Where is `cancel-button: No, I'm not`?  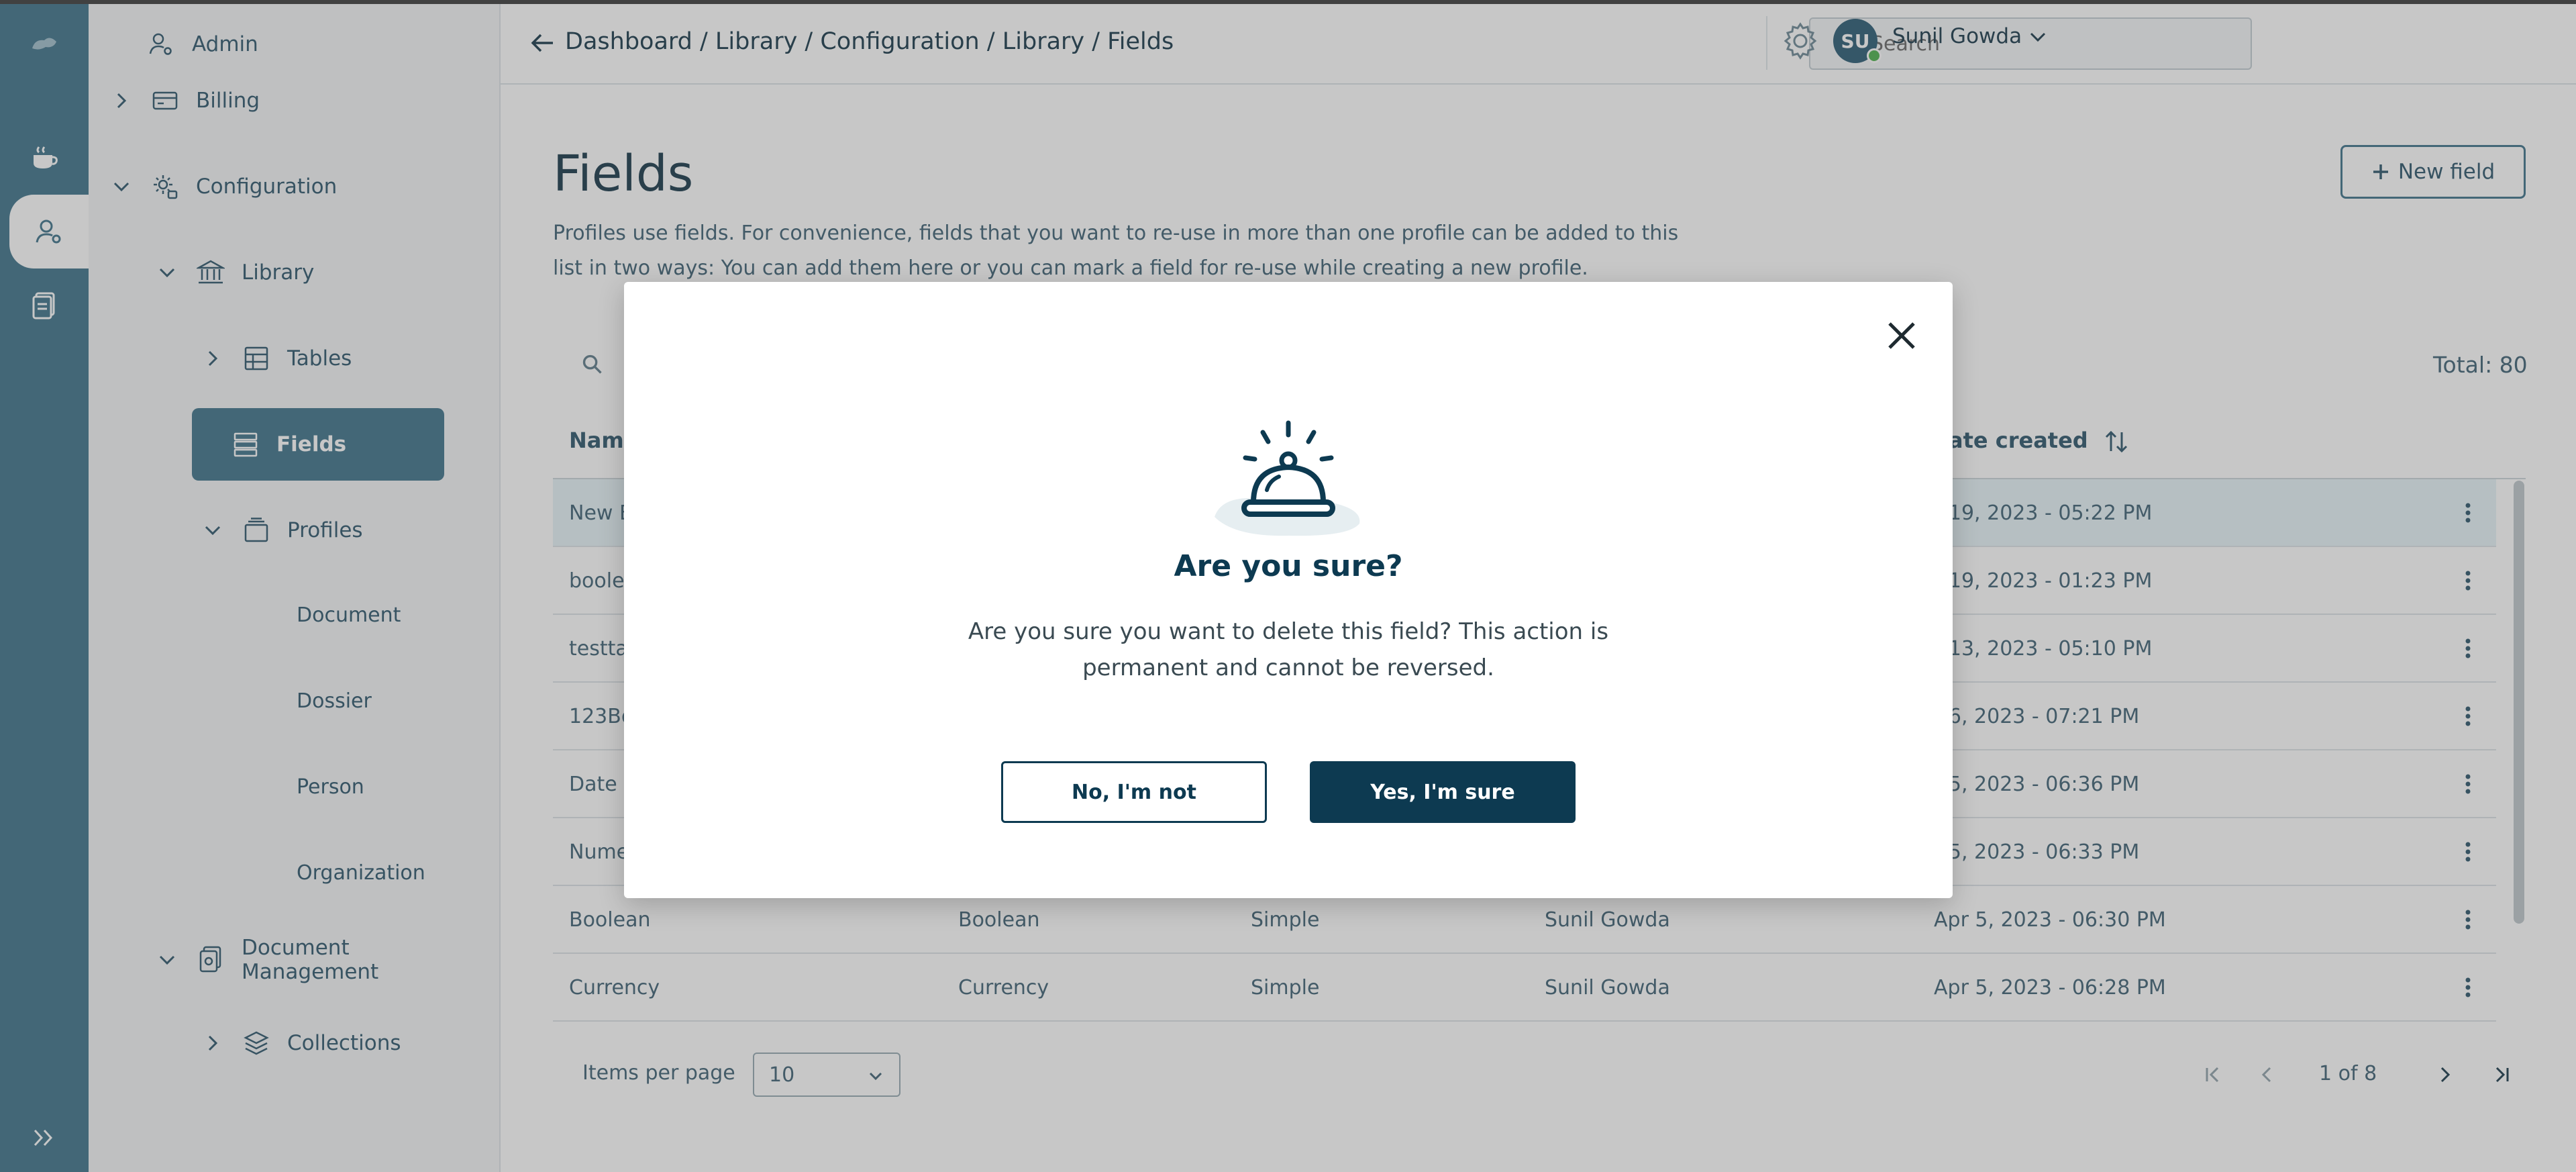 cancel-button: No, I'm not is located at coordinates (1134, 792).